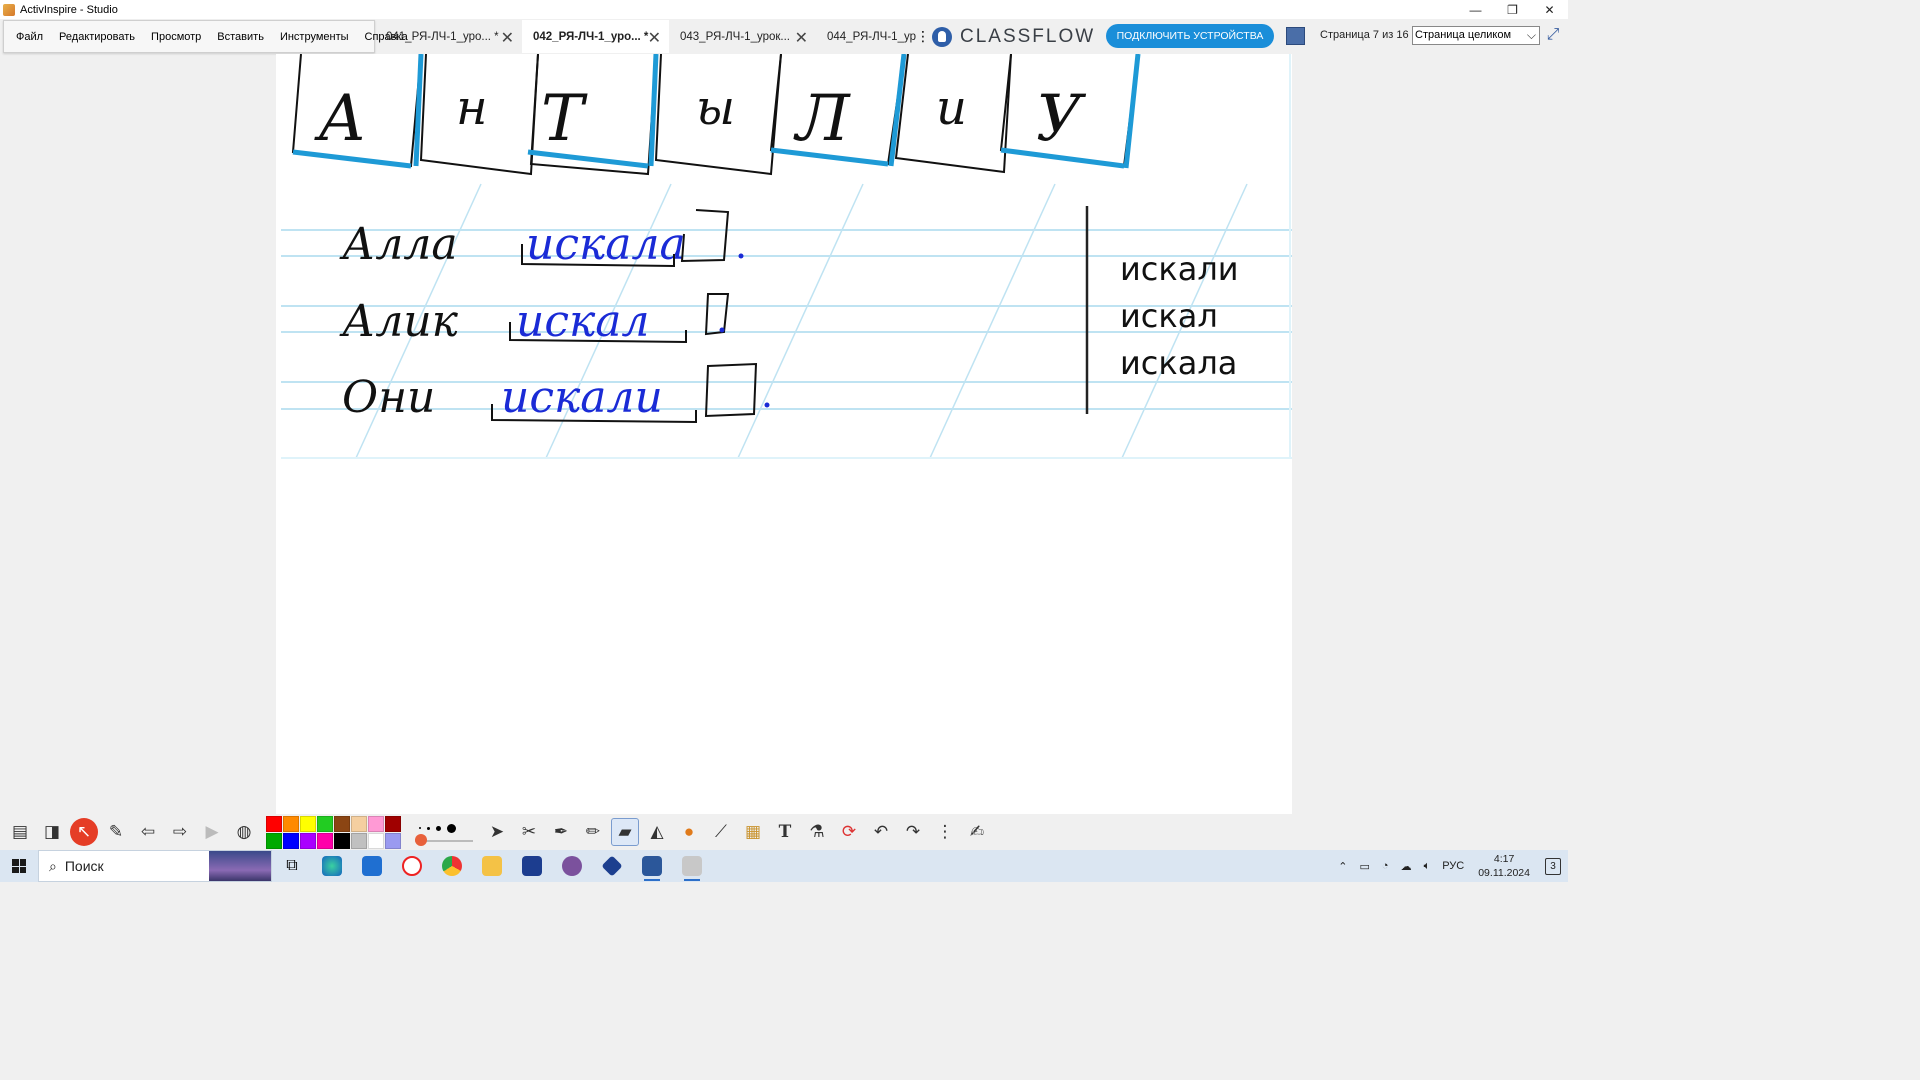  What do you see at coordinates (1553, 866) in the screenshot?
I see `notifications-icon: 3` at bounding box center [1553, 866].